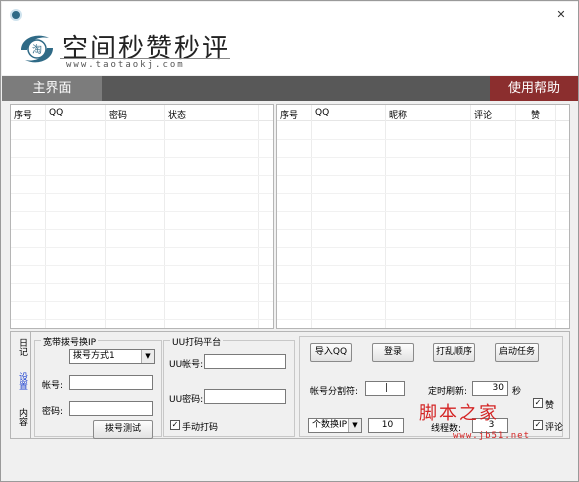 Image resolution: width=579 pixels, height=482 pixels. Describe the element at coordinates (330, 425) in the screenshot. I see `switch-mode-value: 个数换IP` at that location.